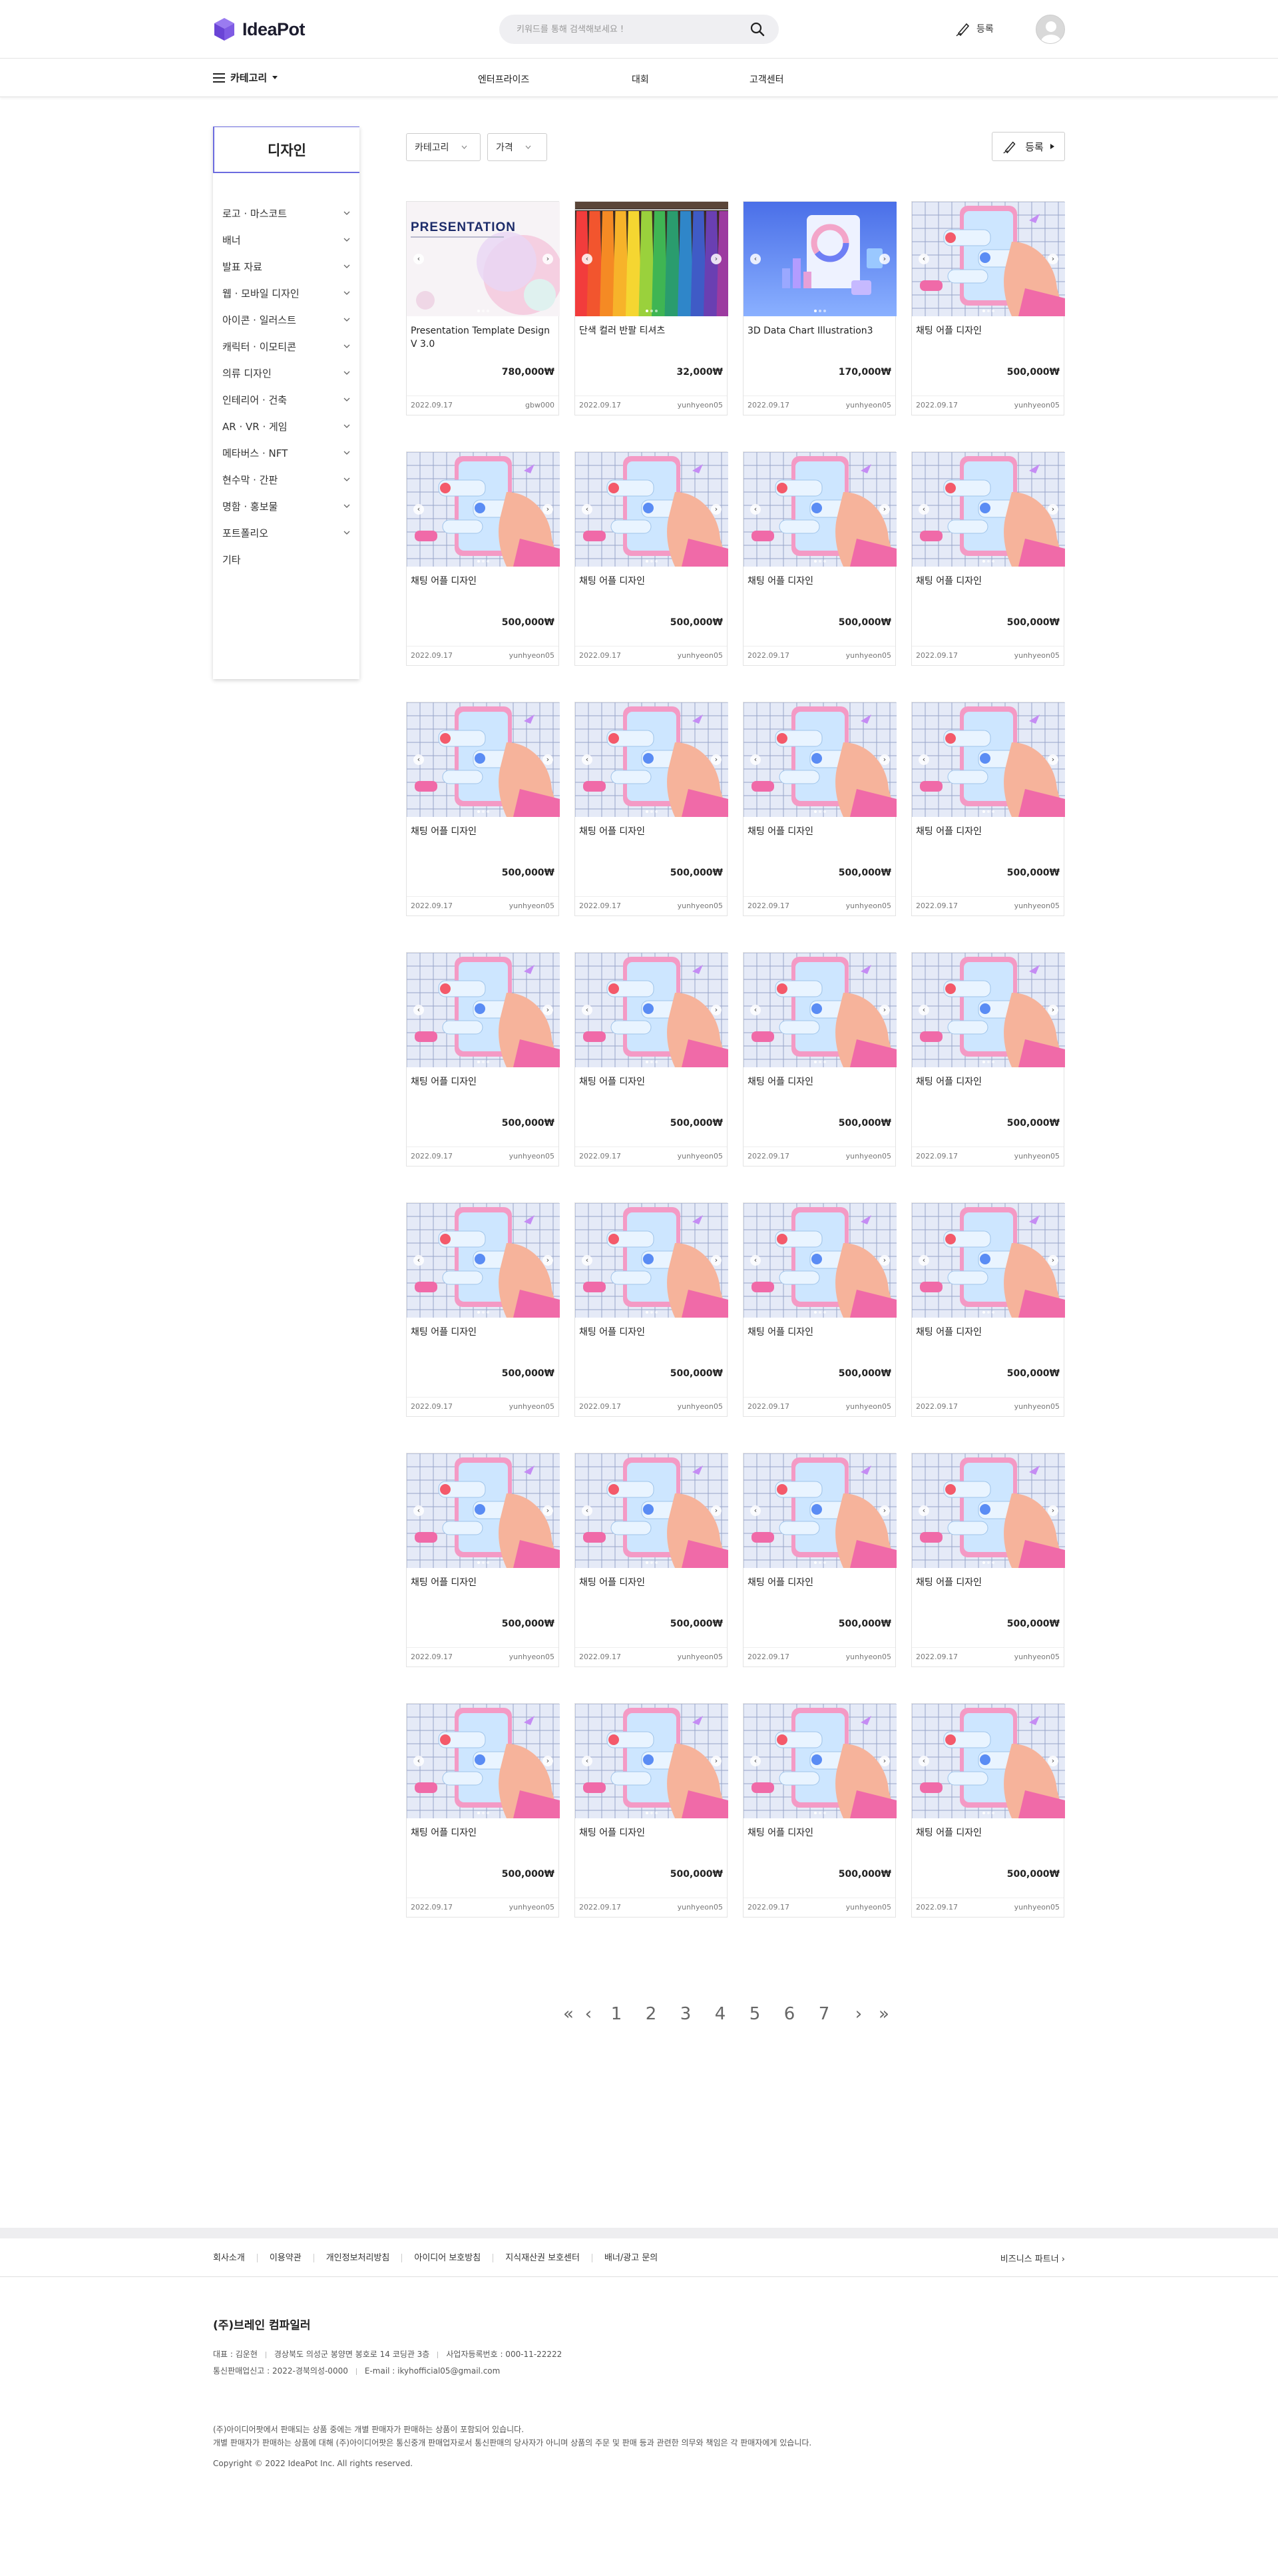 The image size is (1278, 2576). What do you see at coordinates (539, 405) in the screenshot?
I see `product-seller: gbw000` at bounding box center [539, 405].